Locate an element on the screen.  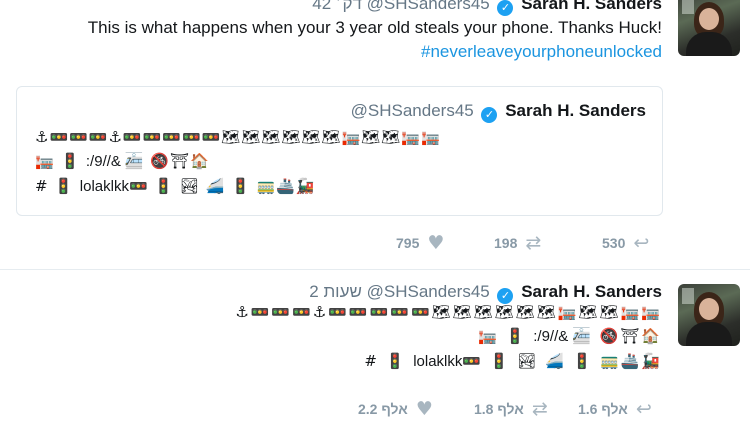
retweet-button: 1.8 אלף ⇄ is located at coordinates (511, 409).